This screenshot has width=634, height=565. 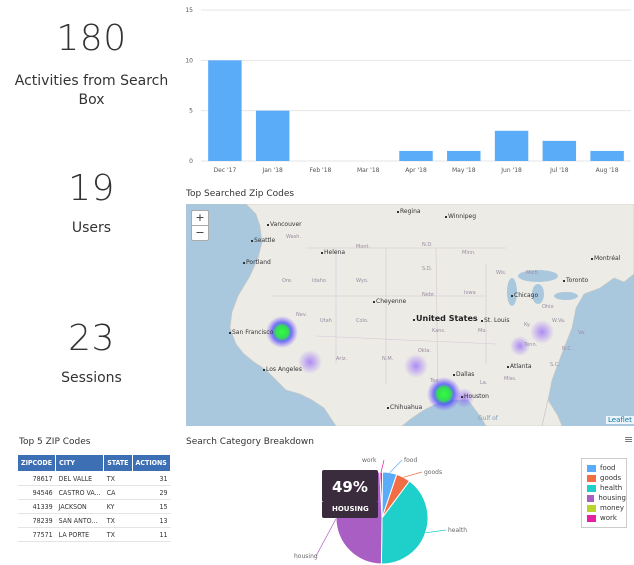 What do you see at coordinates (36, 463) in the screenshot?
I see `column-zipcode: ZIPCODE` at bounding box center [36, 463].